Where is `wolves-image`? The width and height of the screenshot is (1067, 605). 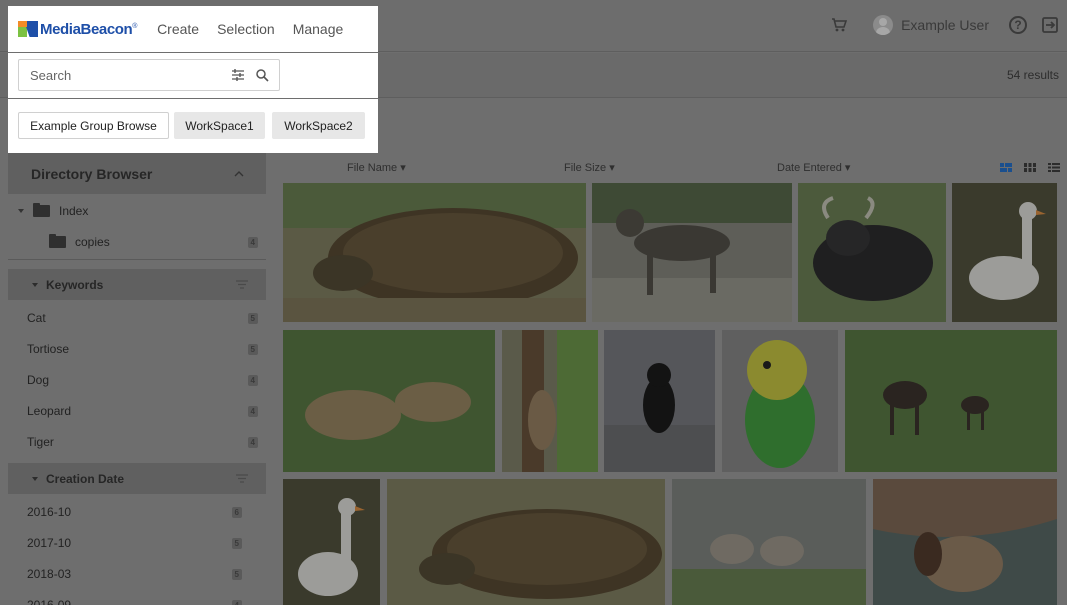 wolves-image is located at coordinates (769, 542).